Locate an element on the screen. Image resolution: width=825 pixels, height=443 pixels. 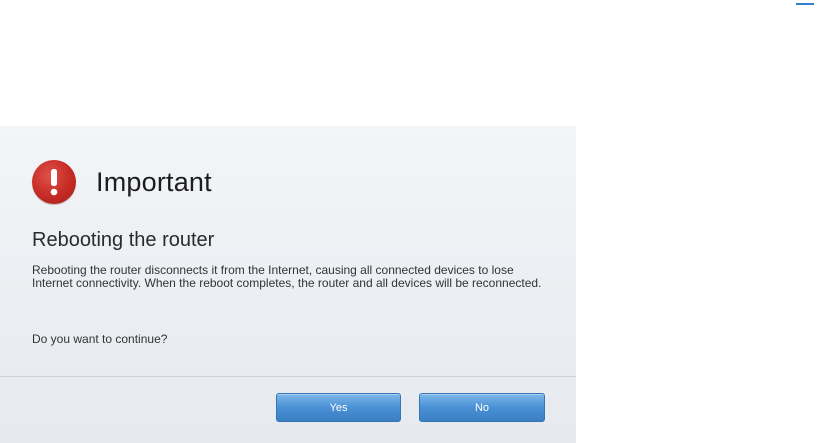
yes-button: Yes is located at coordinates (338, 407).